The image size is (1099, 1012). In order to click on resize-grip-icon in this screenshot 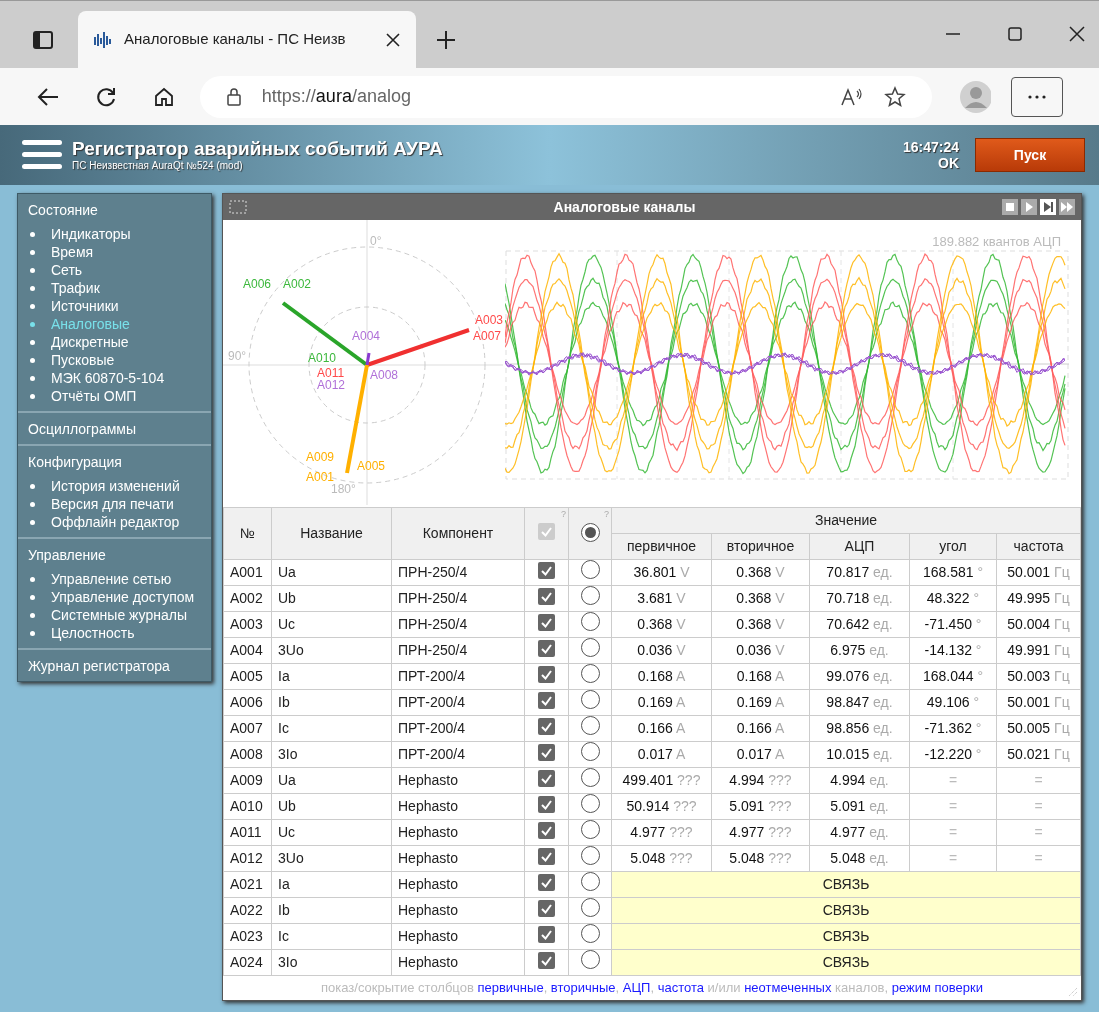, I will do `click(1073, 992)`.